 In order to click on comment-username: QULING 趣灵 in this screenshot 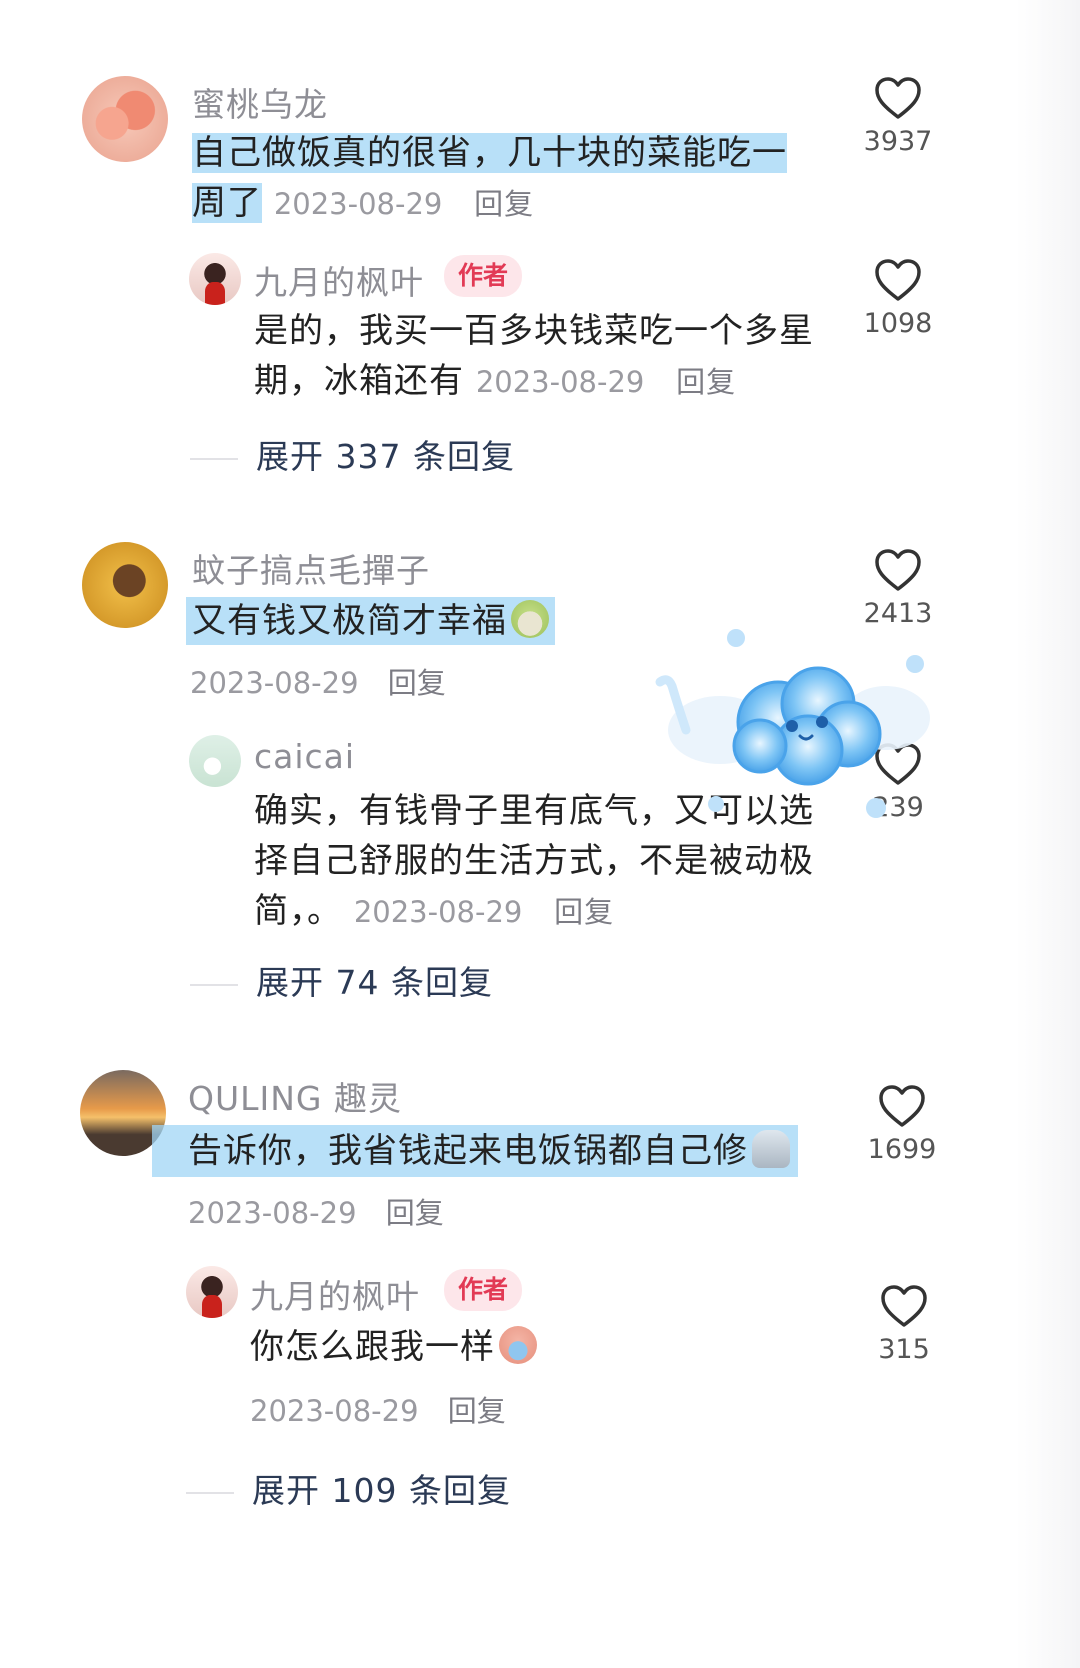, I will do `click(295, 1096)`.